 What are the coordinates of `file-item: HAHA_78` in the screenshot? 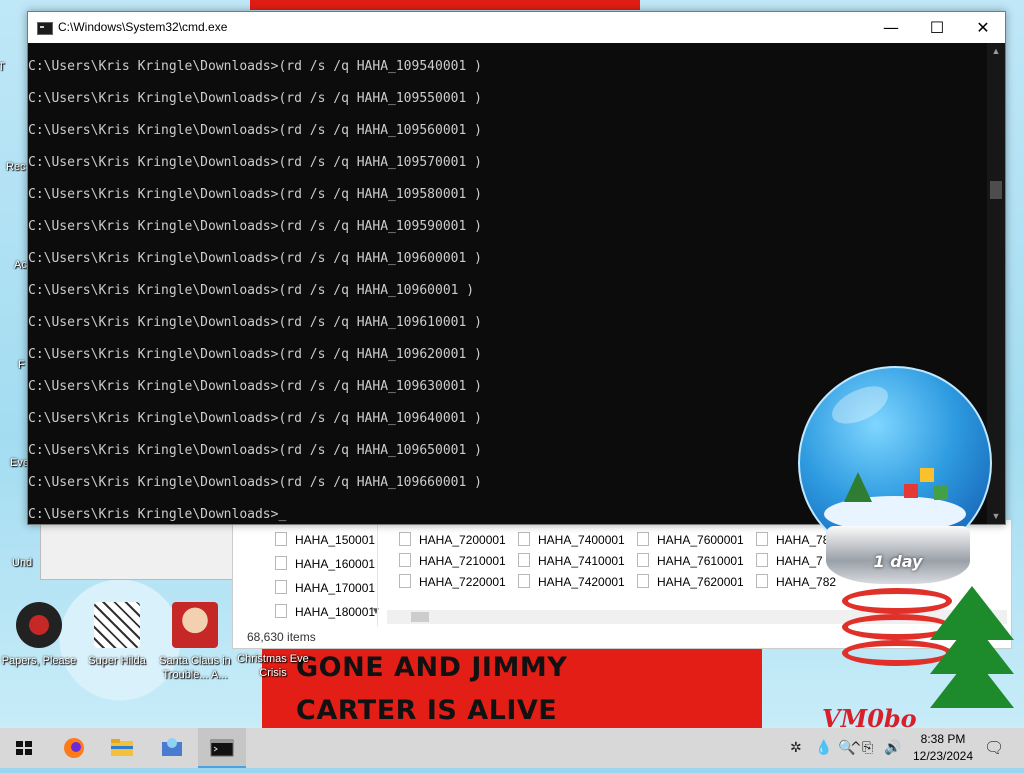 It's located at (792, 539).